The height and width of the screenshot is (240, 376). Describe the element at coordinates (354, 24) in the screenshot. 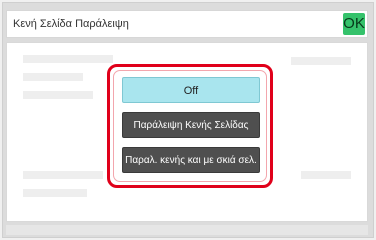

I see `ok-button: OK` at that location.